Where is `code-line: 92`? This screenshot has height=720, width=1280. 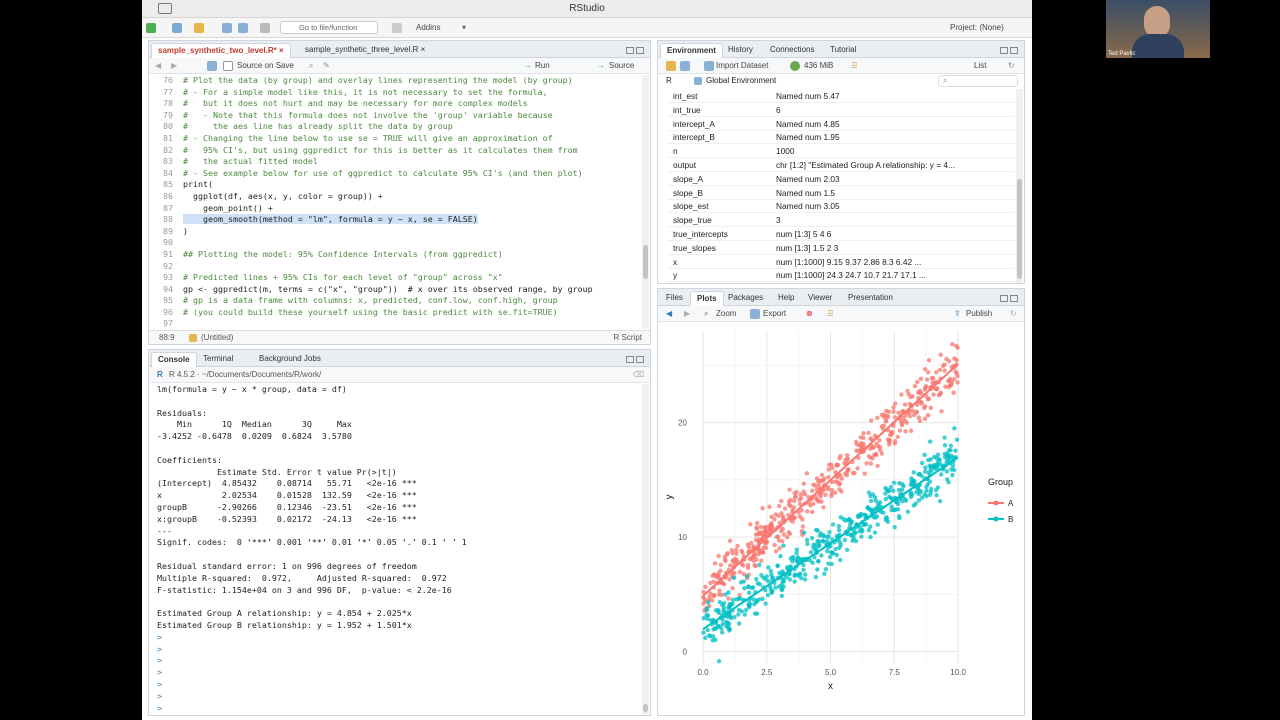 code-line: 92 is located at coordinates (395, 267).